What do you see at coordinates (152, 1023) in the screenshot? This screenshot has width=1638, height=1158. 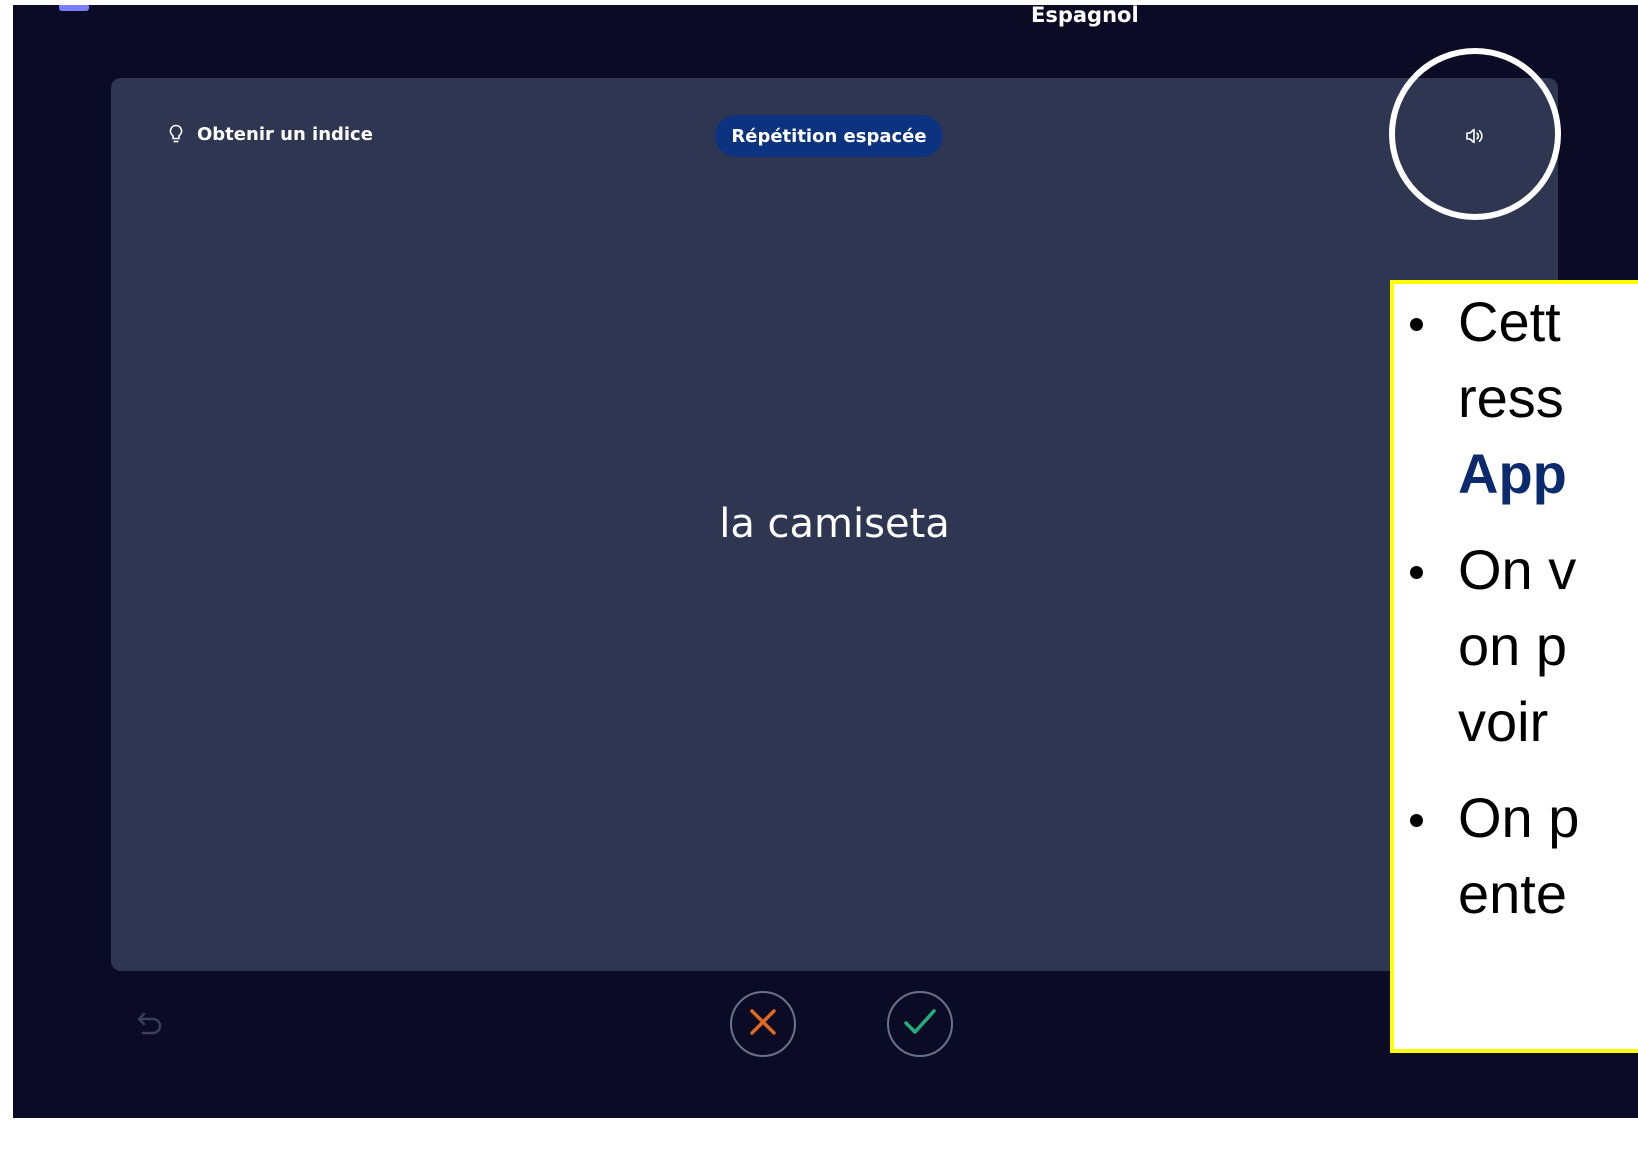 I see `undo-icon` at bounding box center [152, 1023].